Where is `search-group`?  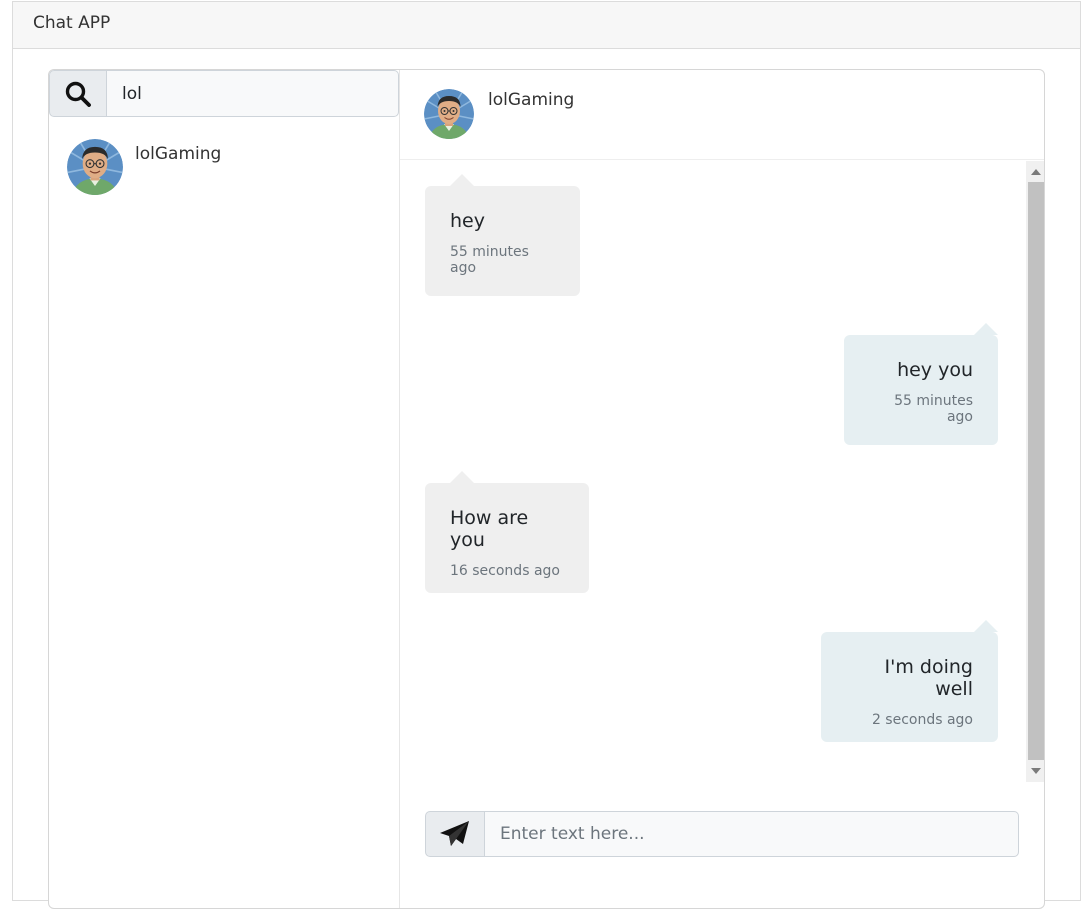 search-group is located at coordinates (224, 93).